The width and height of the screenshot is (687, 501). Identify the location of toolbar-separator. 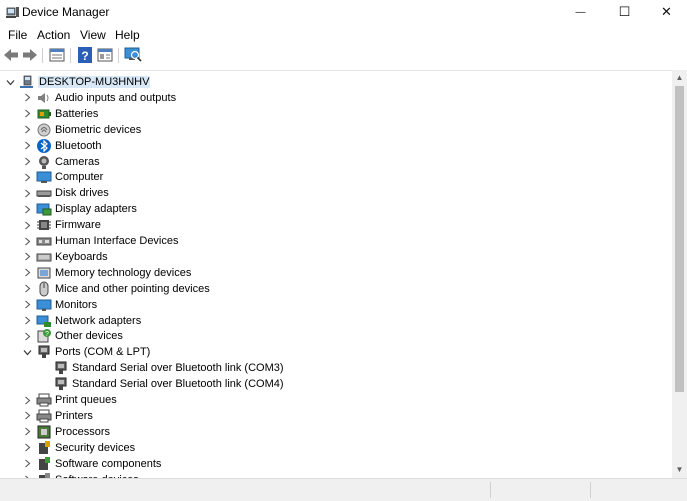
(118, 55).